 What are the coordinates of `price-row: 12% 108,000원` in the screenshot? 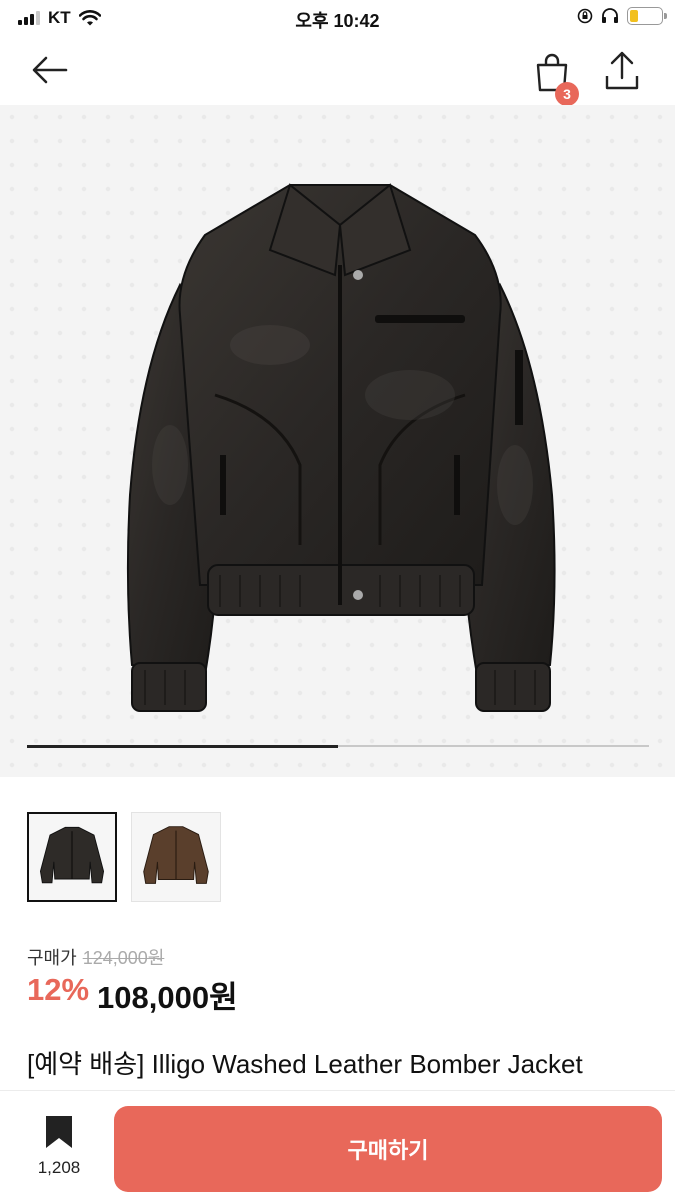 It's located at (132, 994).